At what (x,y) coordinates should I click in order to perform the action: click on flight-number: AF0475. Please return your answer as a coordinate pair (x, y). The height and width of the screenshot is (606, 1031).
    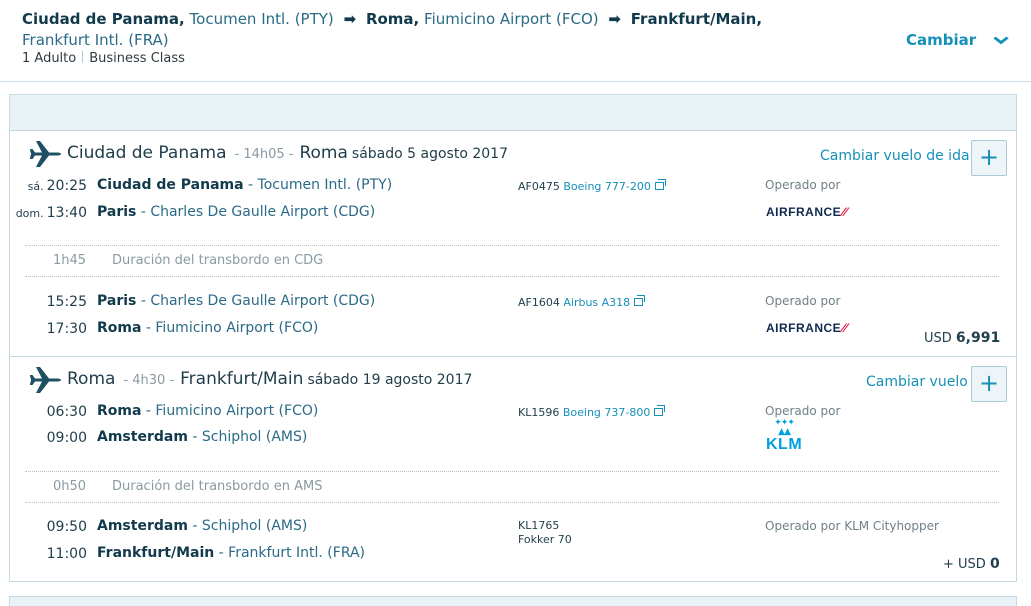
    Looking at the image, I should click on (539, 186).